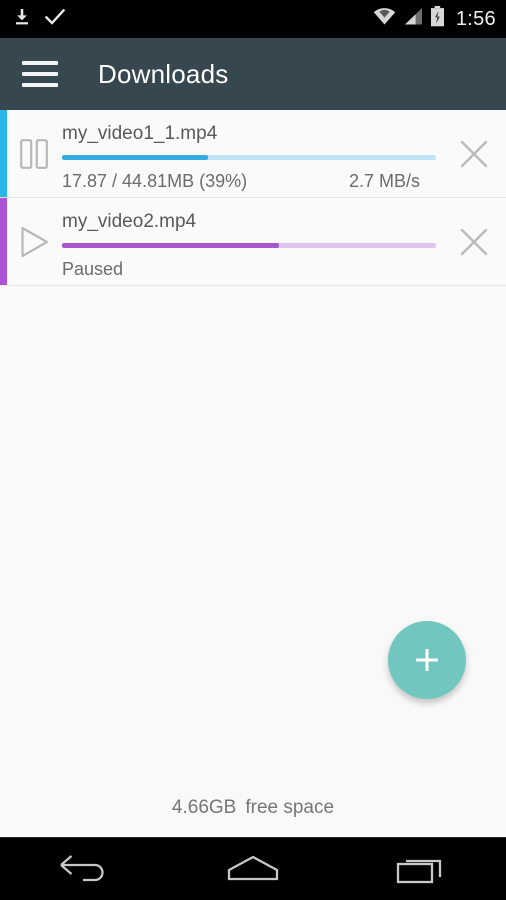 The height and width of the screenshot is (900, 506). Describe the element at coordinates (84, 869) in the screenshot. I see `back-arrow-icon` at that location.